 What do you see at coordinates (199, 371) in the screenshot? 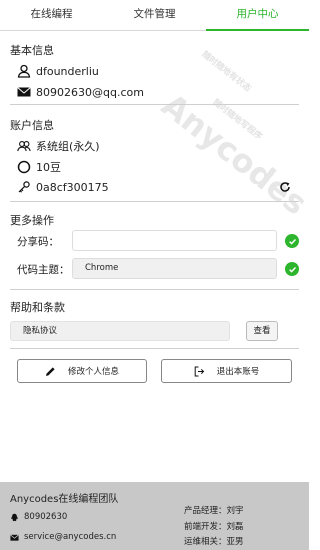
I see `sign-out-icon` at bounding box center [199, 371].